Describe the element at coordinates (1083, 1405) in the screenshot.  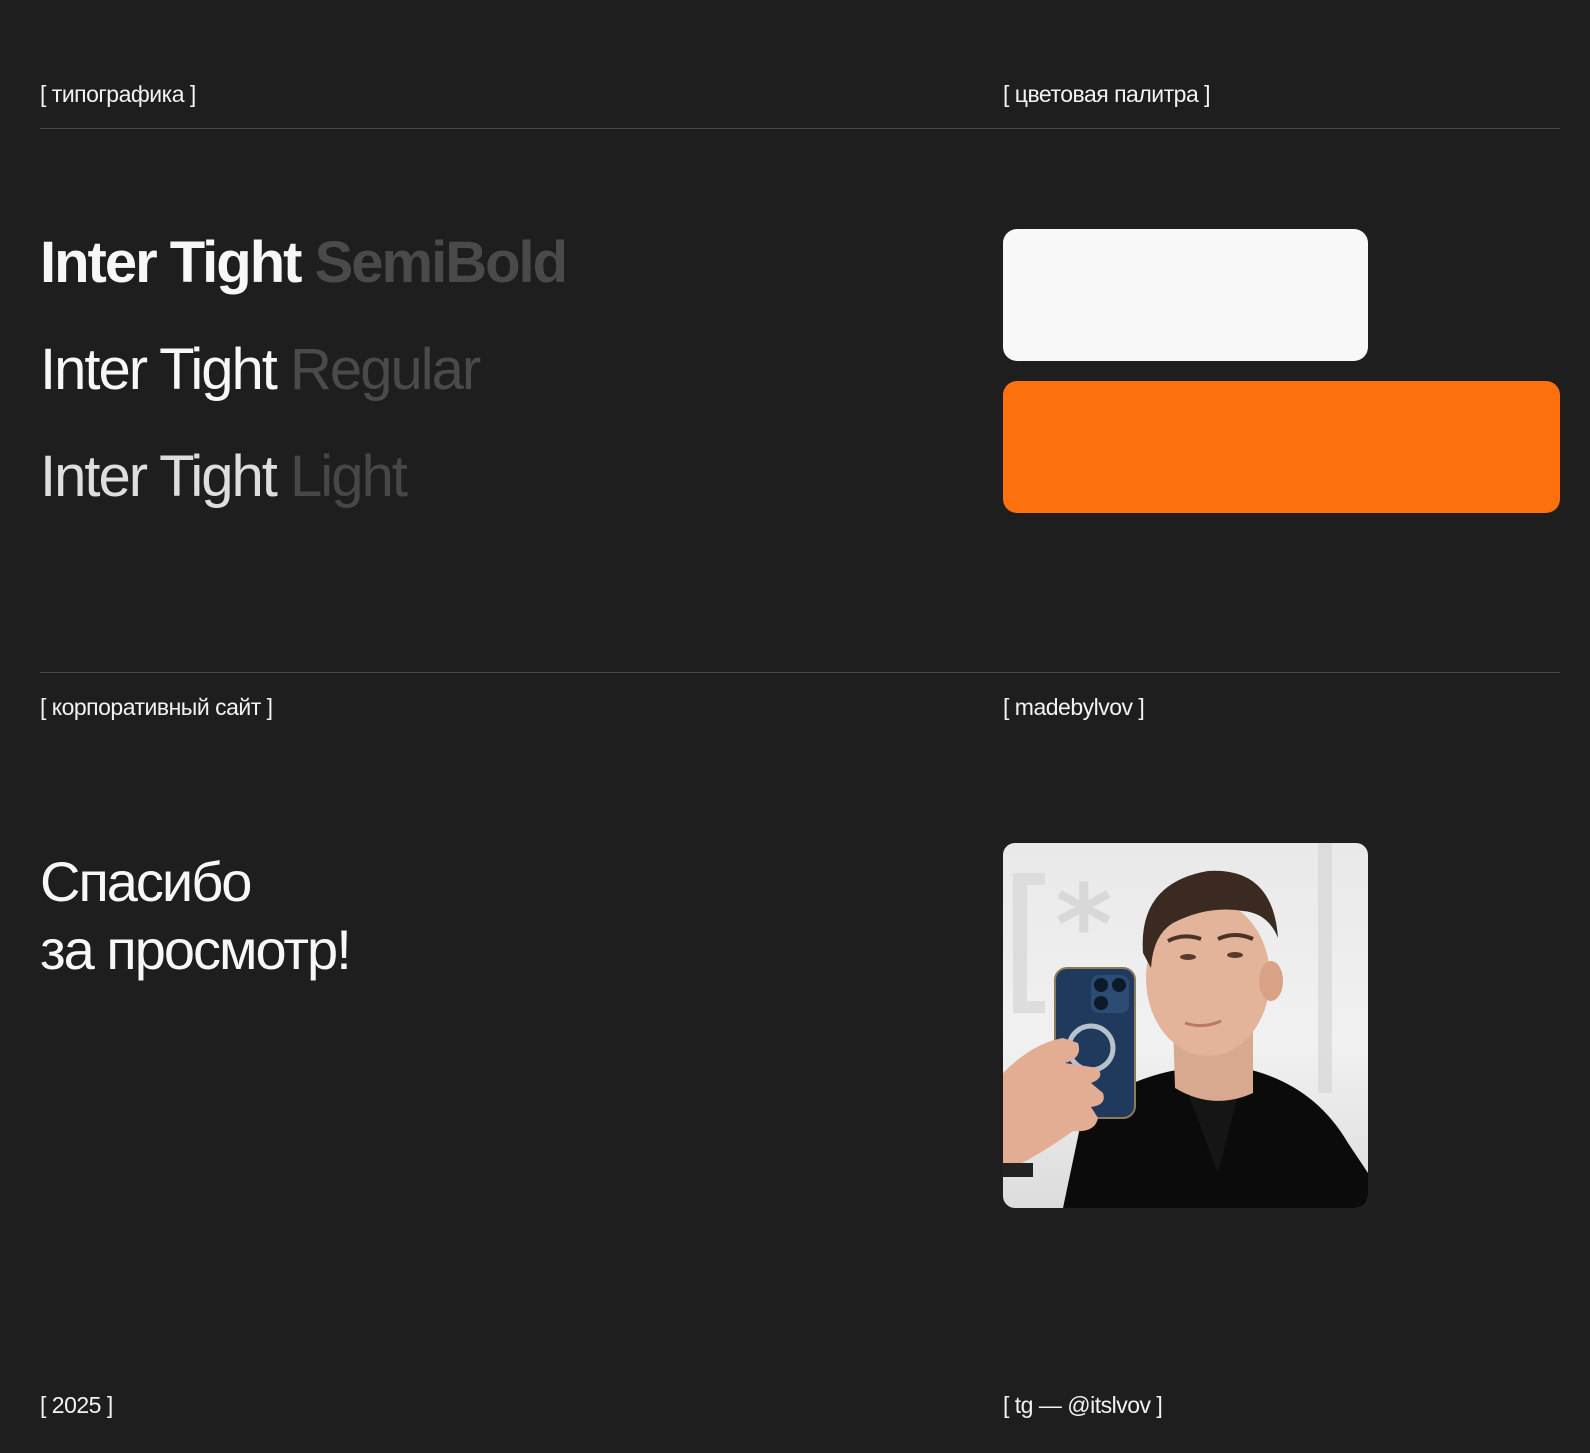
I see `contact-label: [ tg — @itslvov ]` at that location.